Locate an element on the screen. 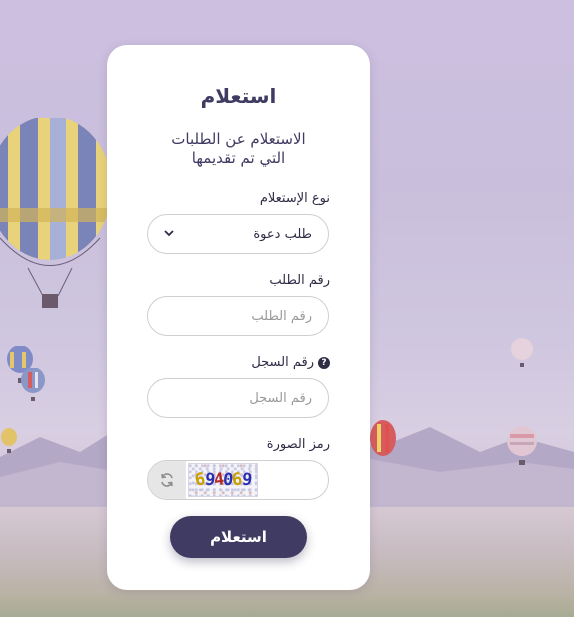 This screenshot has height=617, width=574. captcha-image: 694069 is located at coordinates (223, 480).